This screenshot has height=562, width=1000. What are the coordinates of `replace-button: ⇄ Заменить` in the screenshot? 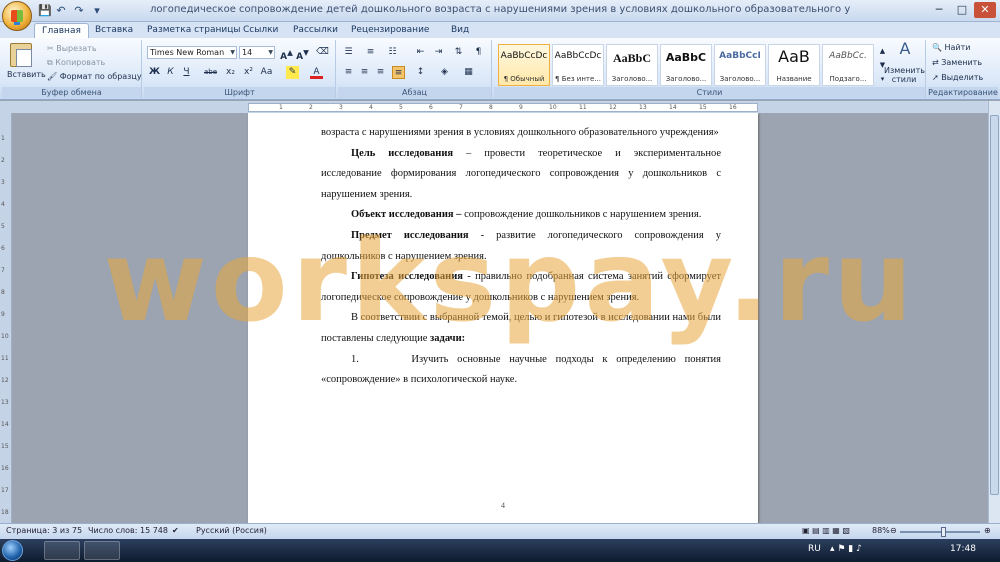 It's located at (957, 62).